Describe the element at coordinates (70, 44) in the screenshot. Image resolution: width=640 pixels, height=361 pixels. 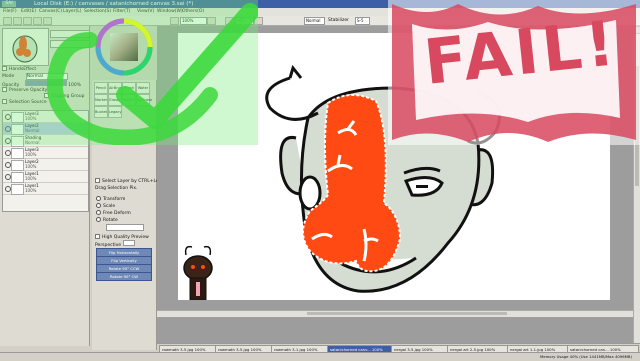
I see `navigator-angle-slider` at that location.